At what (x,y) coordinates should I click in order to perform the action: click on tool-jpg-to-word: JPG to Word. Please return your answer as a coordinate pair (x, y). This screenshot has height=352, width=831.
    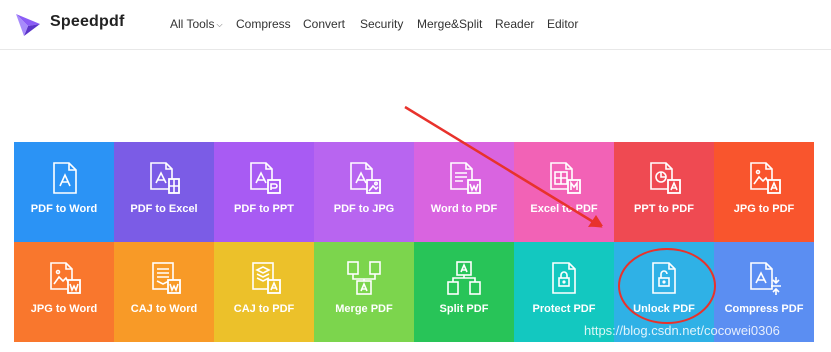
    Looking at the image, I should click on (64, 292).